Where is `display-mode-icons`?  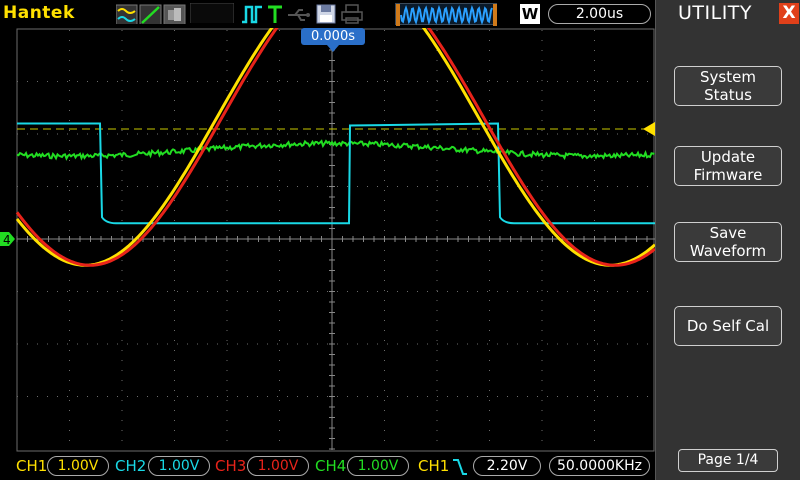
display-mode-icons is located at coordinates (151, 14).